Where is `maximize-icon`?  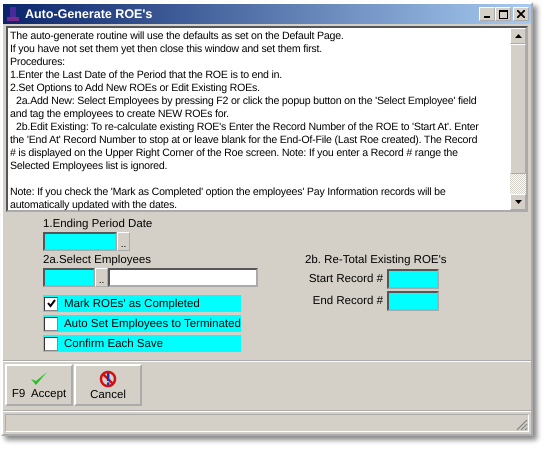
maximize-icon is located at coordinates (503, 14).